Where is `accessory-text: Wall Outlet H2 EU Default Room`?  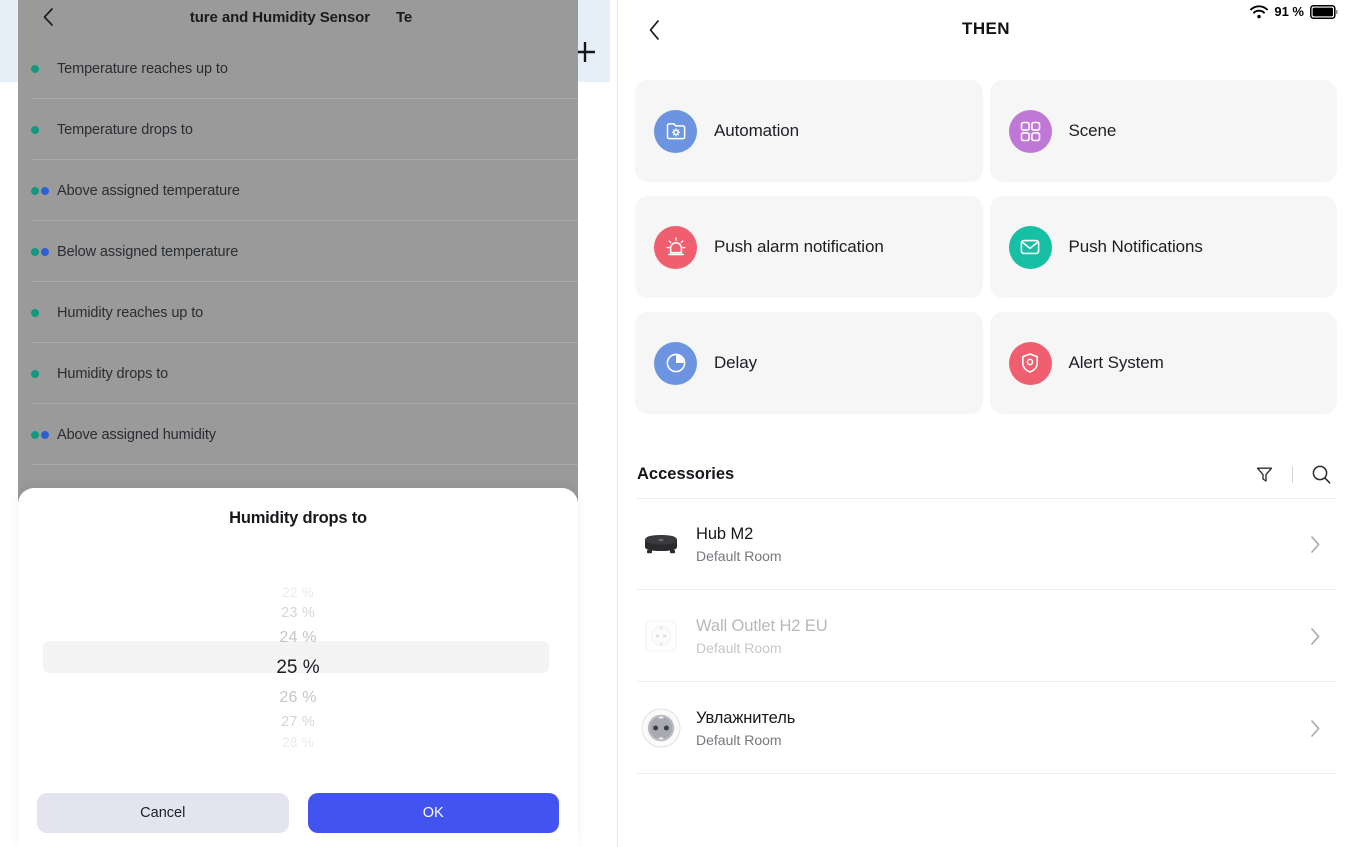
accessory-text: Wall Outlet H2 EU Default Room is located at coordinates (1003, 636).